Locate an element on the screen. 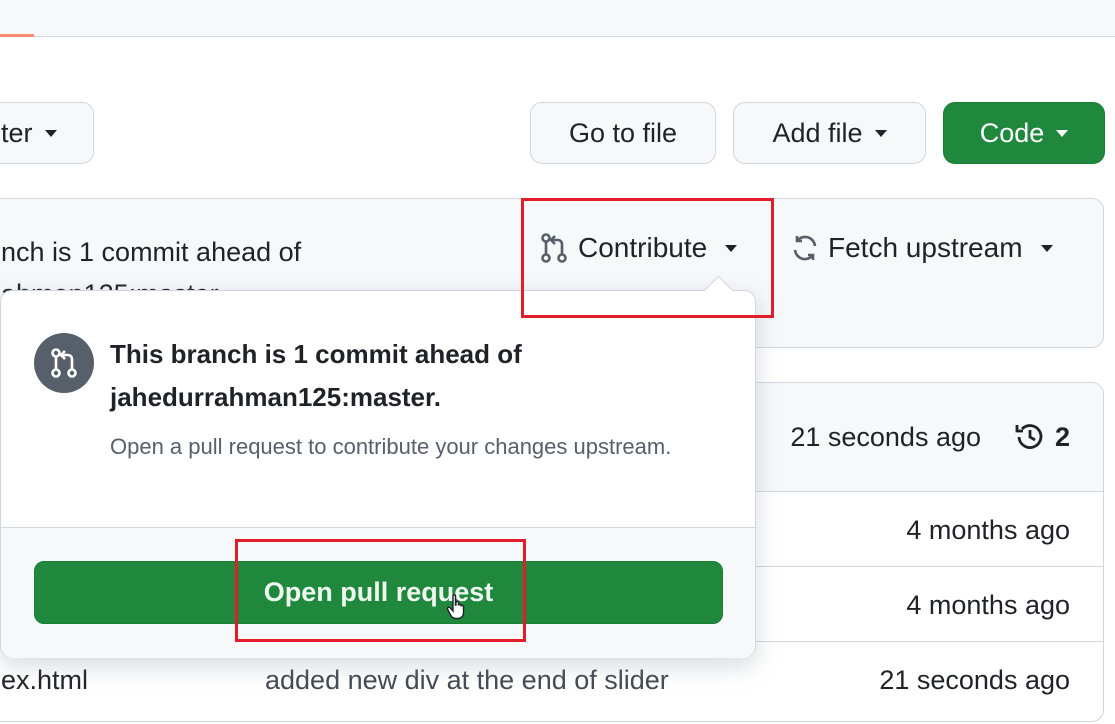 The width and height of the screenshot is (1115, 724). code-button: Code is located at coordinates (1024, 133).